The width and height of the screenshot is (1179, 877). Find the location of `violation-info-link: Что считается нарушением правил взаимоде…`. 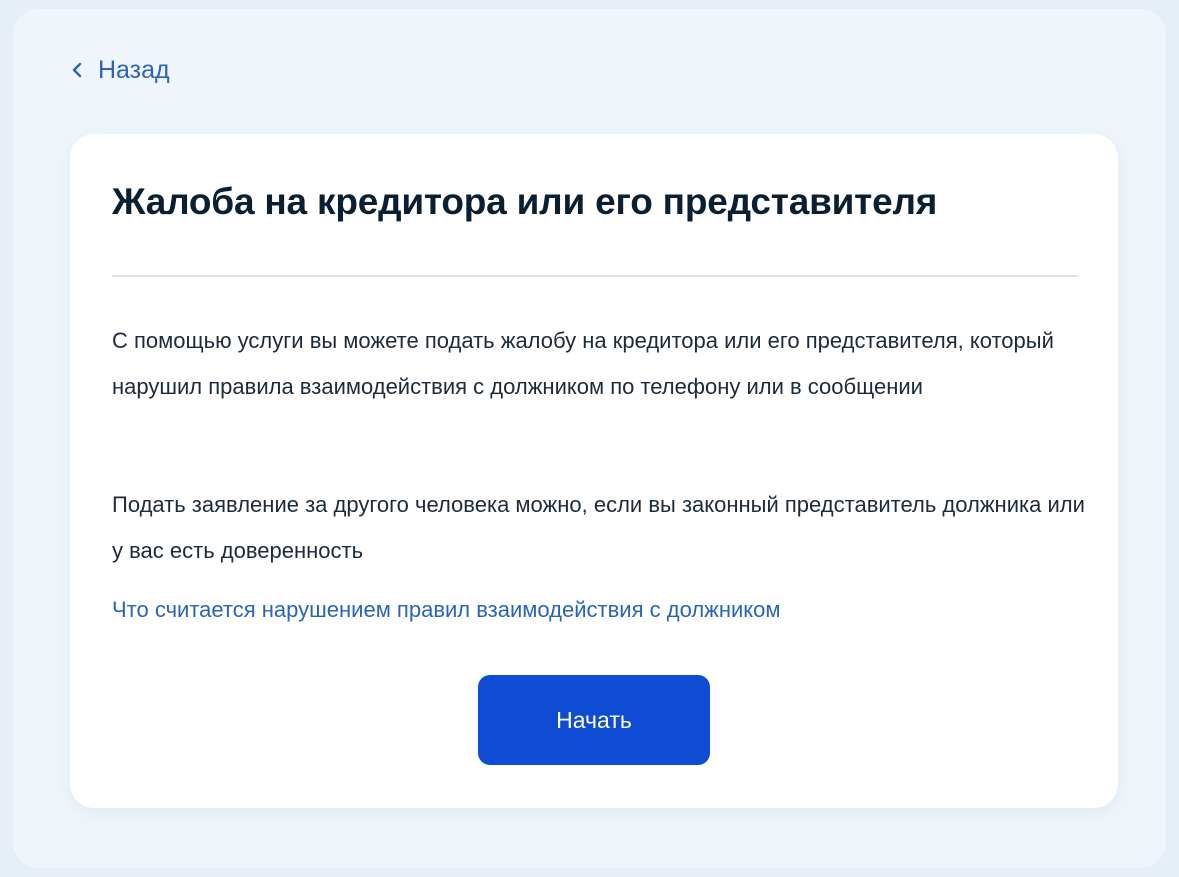

violation-info-link: Что считается нарушением правил взаимоде… is located at coordinates (446, 610).